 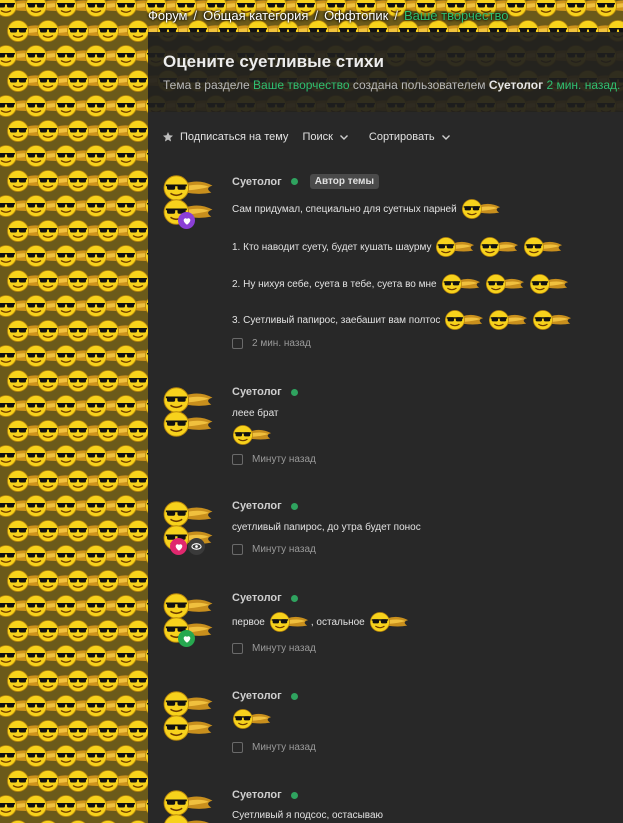 I want to click on breadcrumb-general: Общая категория, so click(x=255, y=15).